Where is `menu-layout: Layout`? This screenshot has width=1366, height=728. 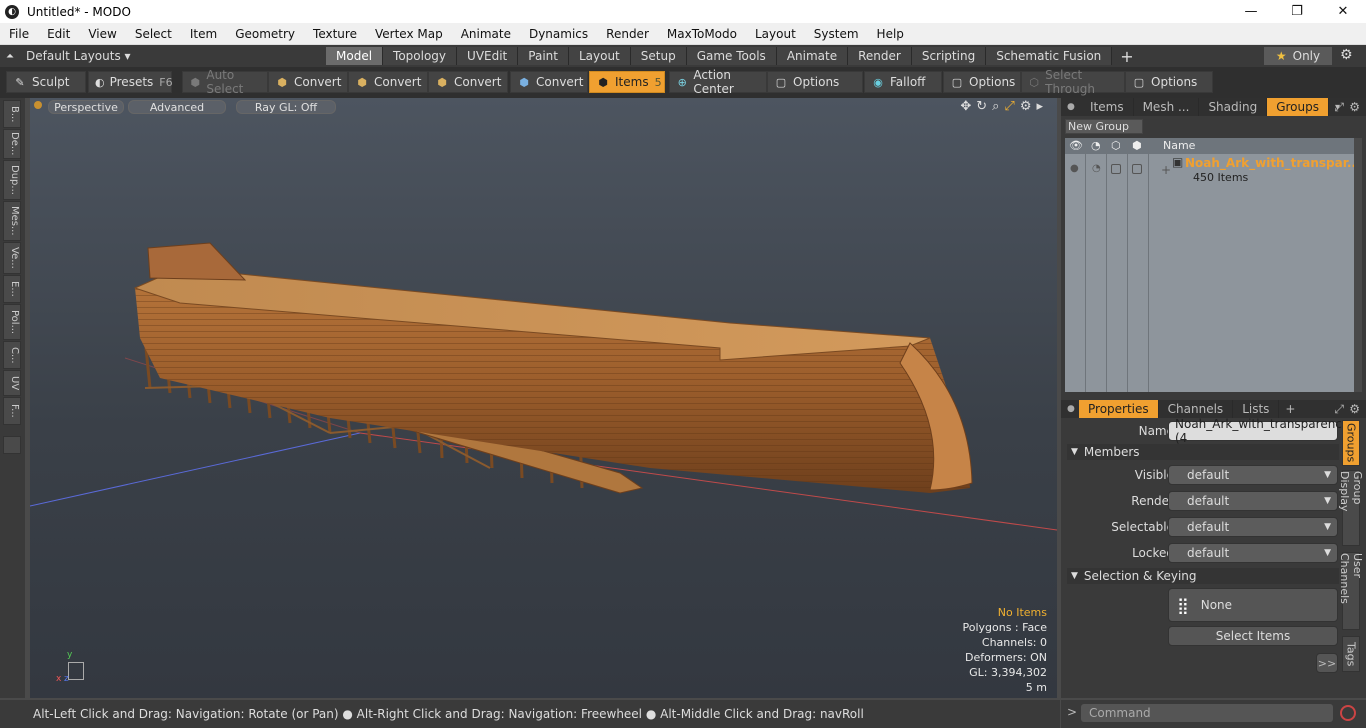 menu-layout: Layout is located at coordinates (775, 34).